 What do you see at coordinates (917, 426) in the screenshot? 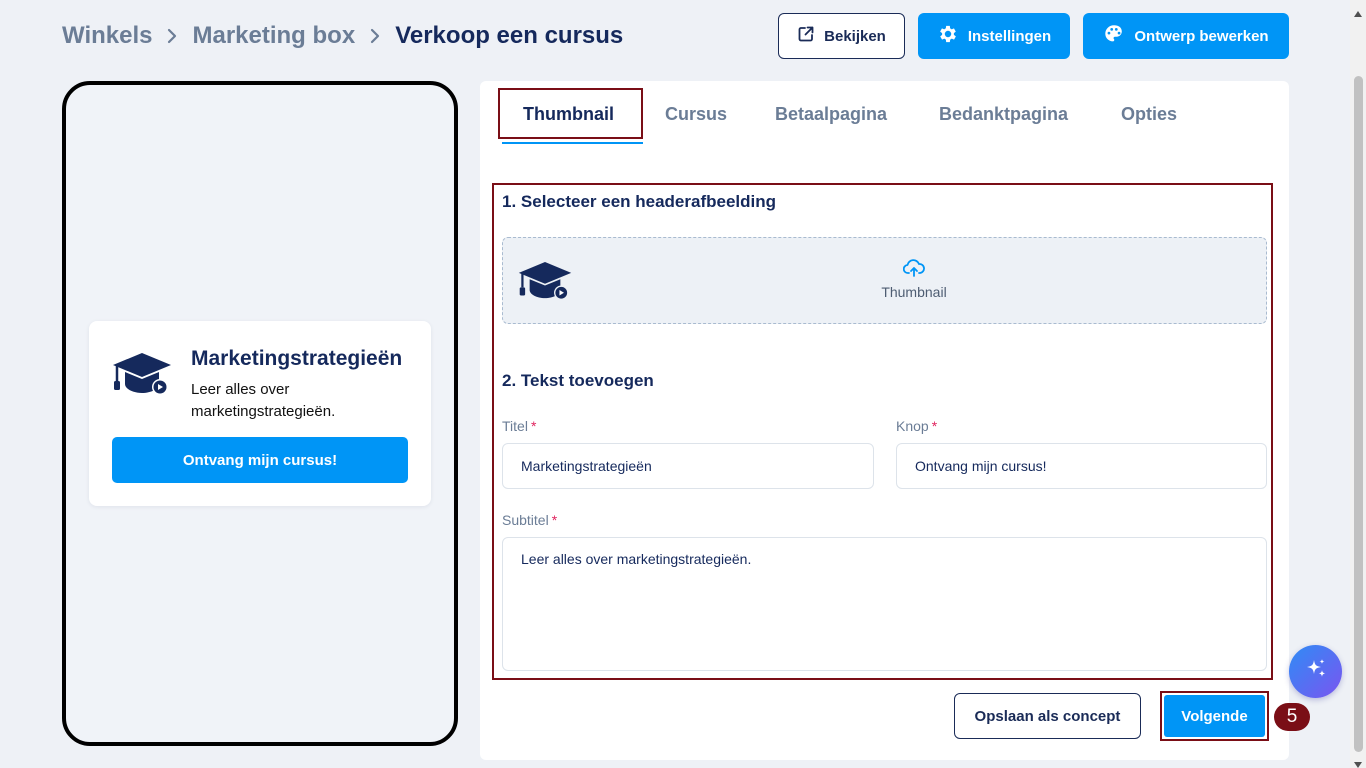
I see `button-field-label: Knop *` at bounding box center [917, 426].